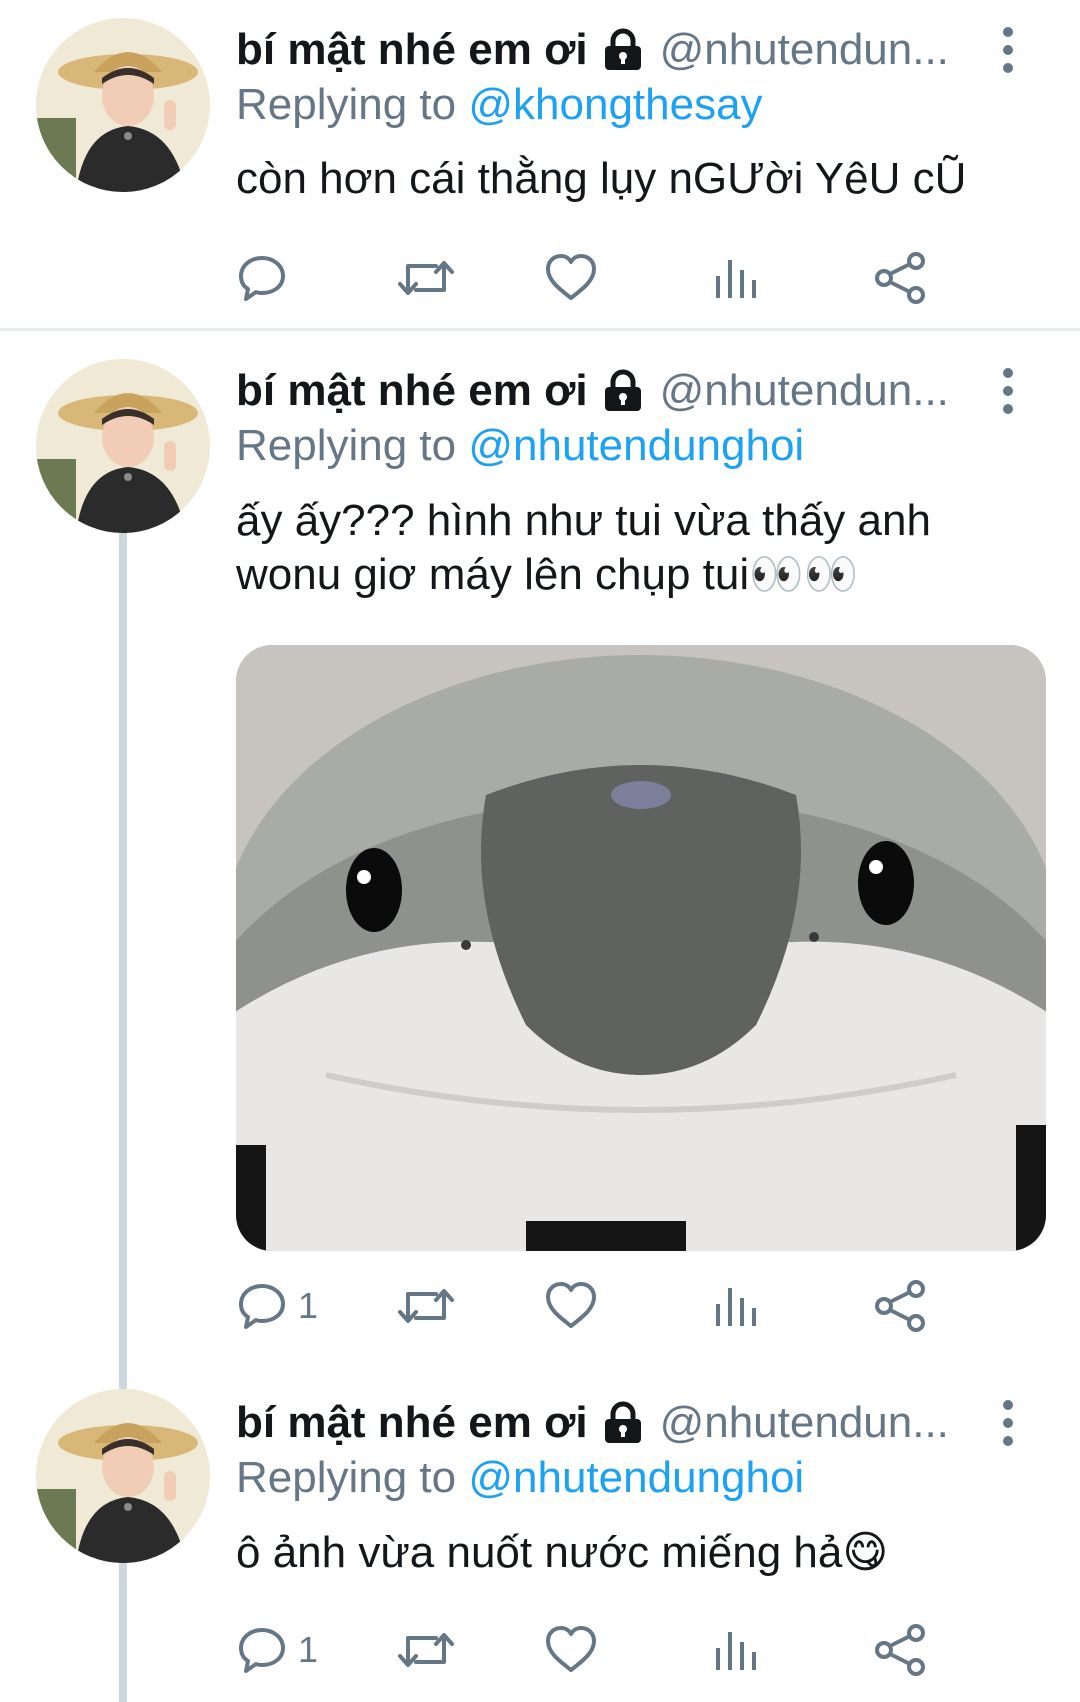  What do you see at coordinates (631, 278) in the screenshot?
I see `tweet-actions` at bounding box center [631, 278].